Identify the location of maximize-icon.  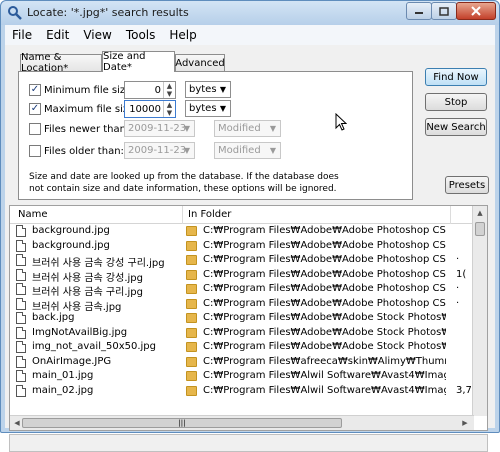
(444, 11).